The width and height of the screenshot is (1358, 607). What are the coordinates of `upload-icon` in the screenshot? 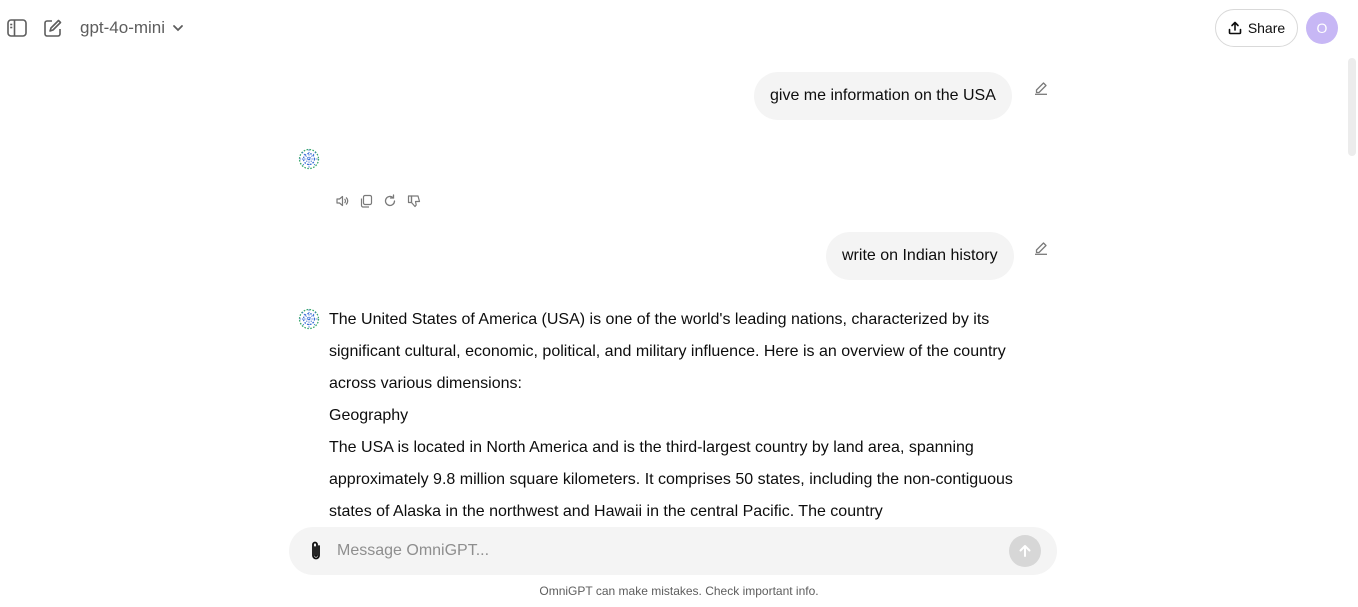 It's located at (1235, 28).